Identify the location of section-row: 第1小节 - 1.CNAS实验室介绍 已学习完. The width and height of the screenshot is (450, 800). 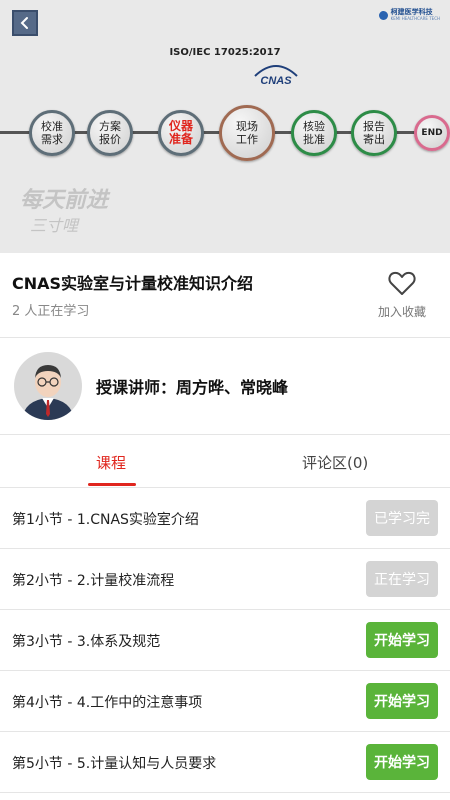
(225, 518).